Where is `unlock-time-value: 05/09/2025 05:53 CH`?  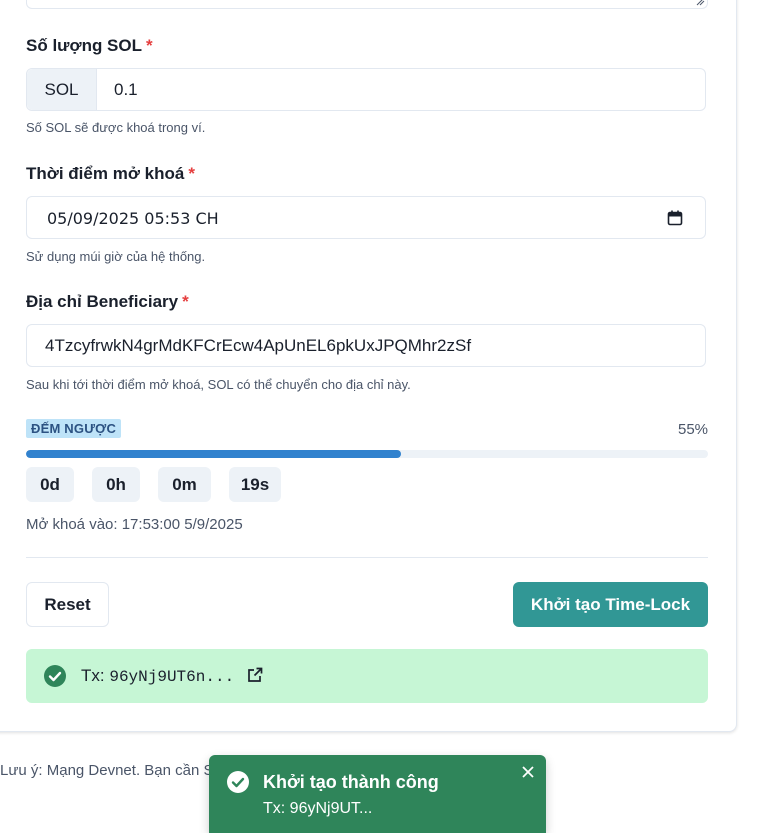
unlock-time-value: 05/09/2025 05:53 CH is located at coordinates (133, 218).